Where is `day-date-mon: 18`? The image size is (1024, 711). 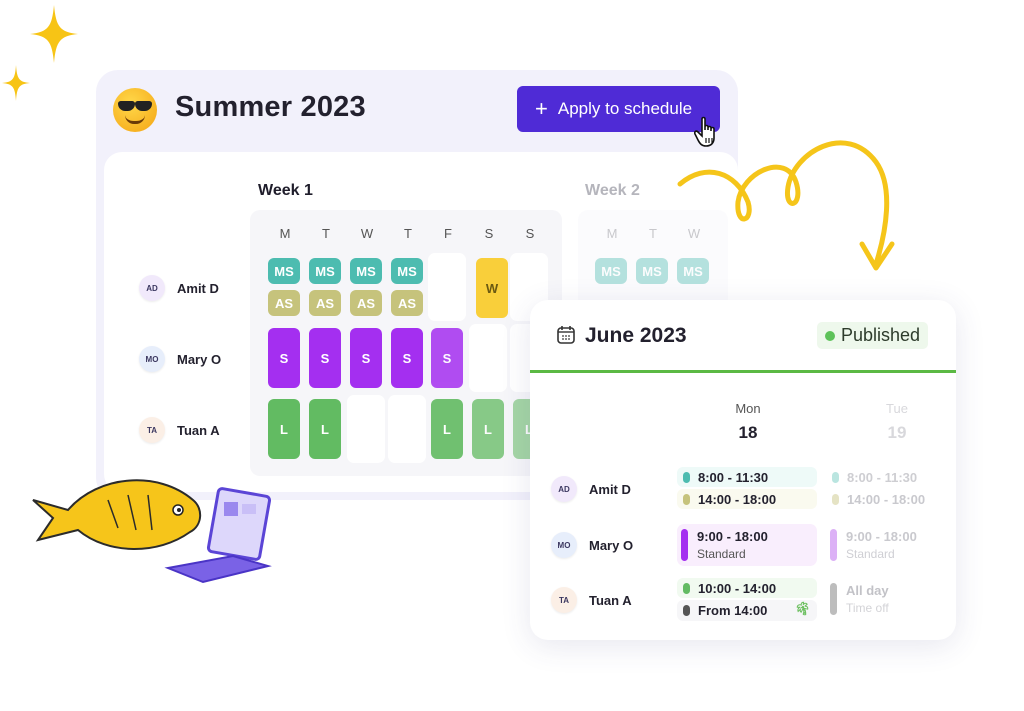
day-date-mon: 18 is located at coordinates (748, 432).